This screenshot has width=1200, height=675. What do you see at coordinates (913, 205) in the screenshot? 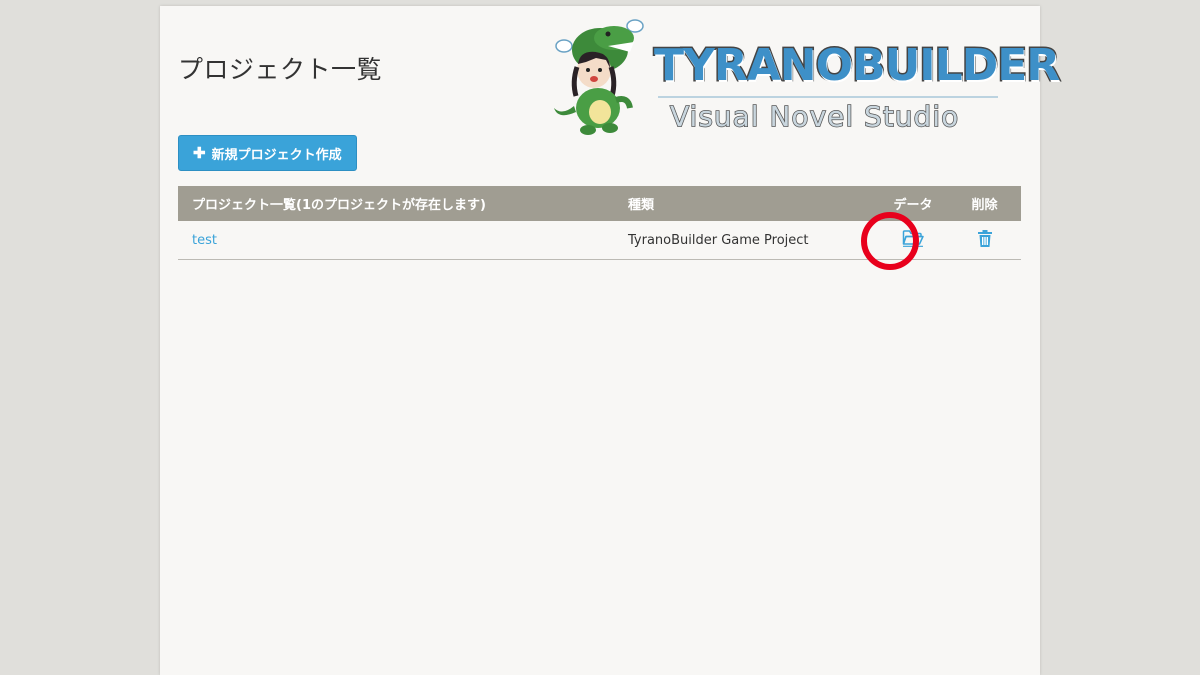
I see `header-data: データ` at bounding box center [913, 205].